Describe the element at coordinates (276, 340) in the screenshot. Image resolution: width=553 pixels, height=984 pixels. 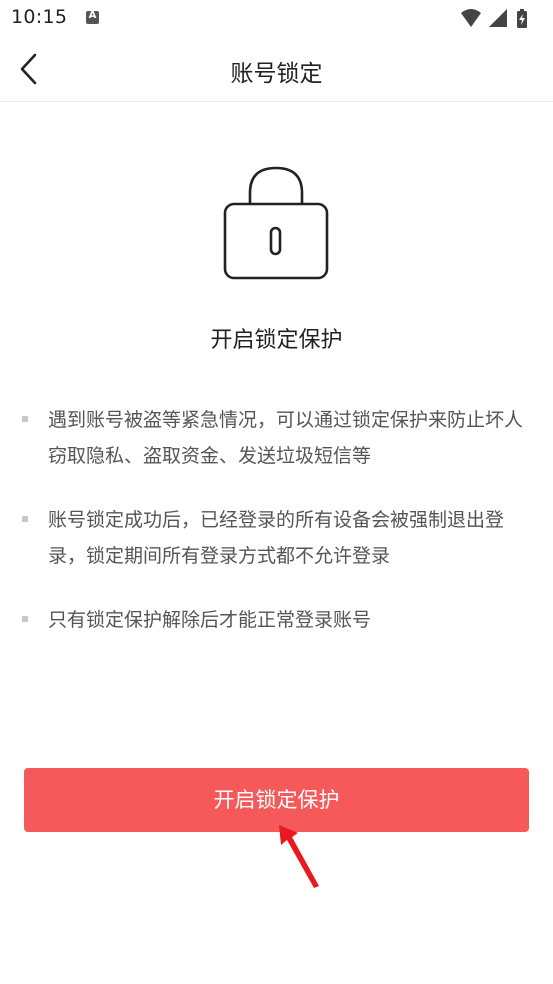
I see `section-heading: 开启锁定保护` at that location.